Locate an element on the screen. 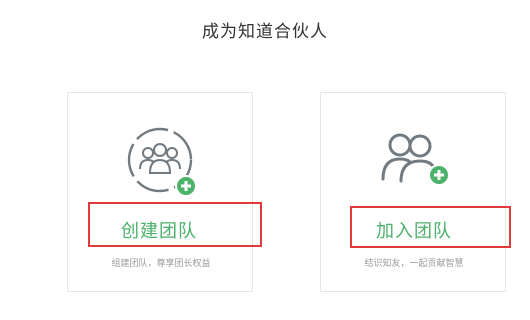 This screenshot has width=530, height=320. join-team-icon is located at coordinates (415, 159).